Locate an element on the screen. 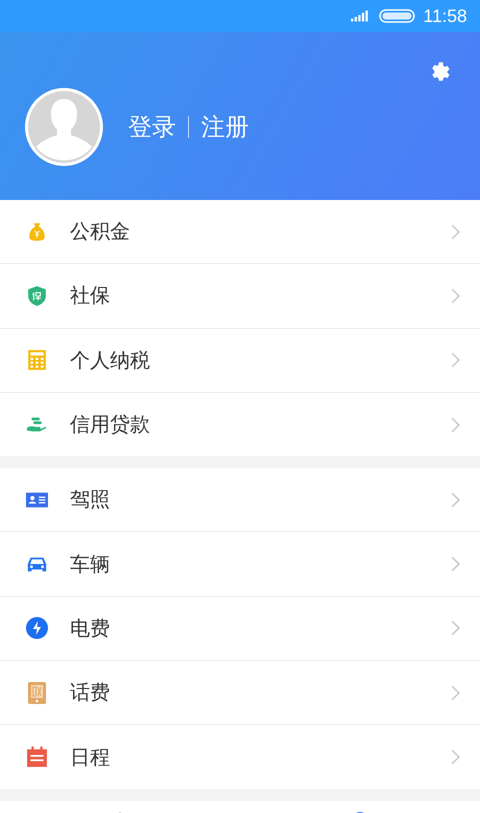  menu-item: 公积金 is located at coordinates (240, 232).